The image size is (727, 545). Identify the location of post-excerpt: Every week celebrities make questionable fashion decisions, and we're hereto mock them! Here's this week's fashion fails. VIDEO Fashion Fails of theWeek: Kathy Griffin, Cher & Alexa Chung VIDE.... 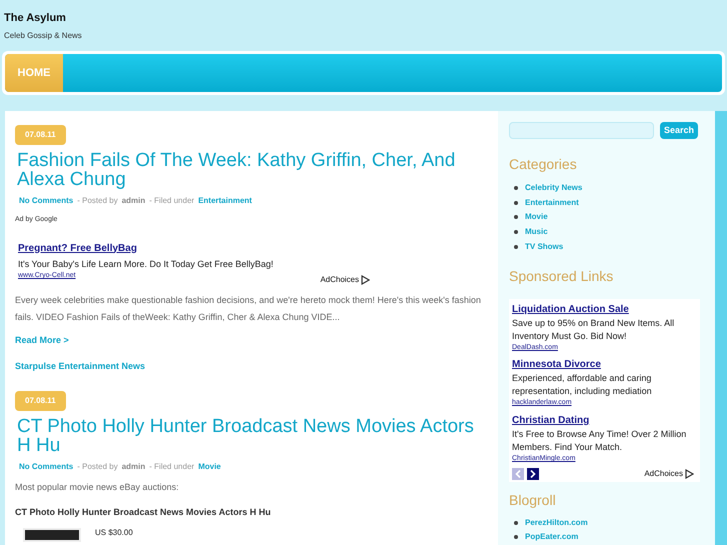
(248, 309).